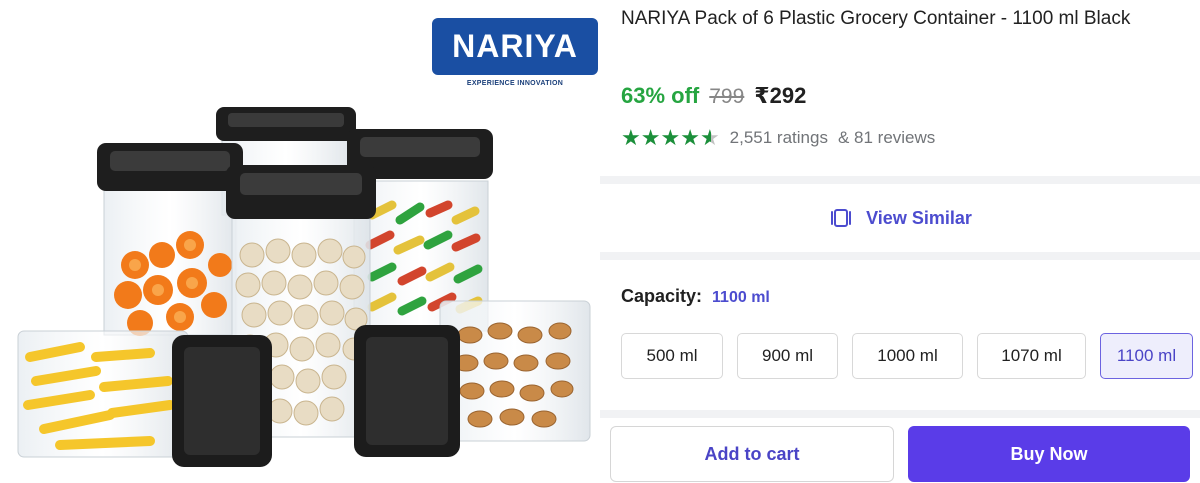  What do you see at coordinates (787, 356) in the screenshot?
I see `capacity-option-900ml: 900 ml` at bounding box center [787, 356].